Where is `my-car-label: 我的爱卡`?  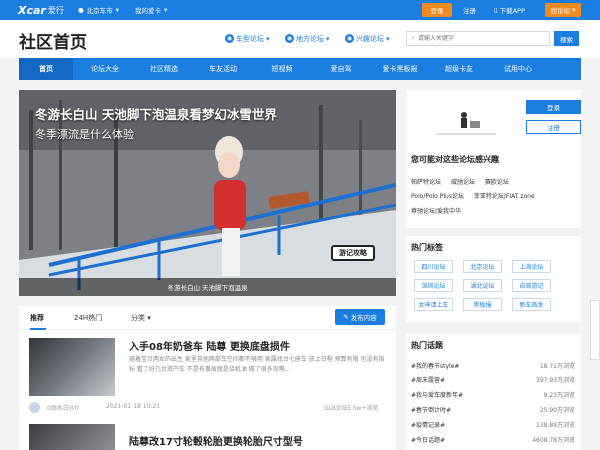
my-car-label: 我的爱卡 is located at coordinates (148, 11).